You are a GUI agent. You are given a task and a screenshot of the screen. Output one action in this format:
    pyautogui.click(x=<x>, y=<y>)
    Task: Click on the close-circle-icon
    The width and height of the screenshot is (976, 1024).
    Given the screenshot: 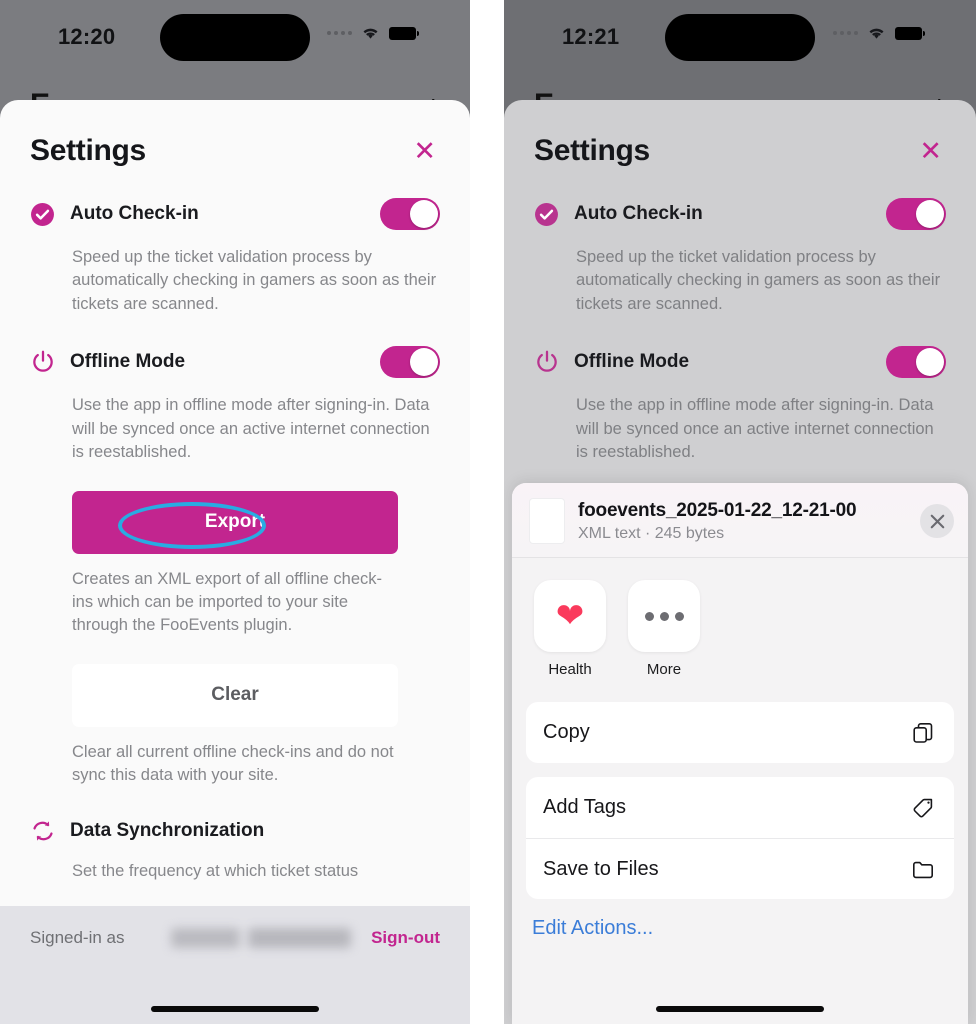 What is the action you would take?
    pyautogui.click(x=937, y=521)
    